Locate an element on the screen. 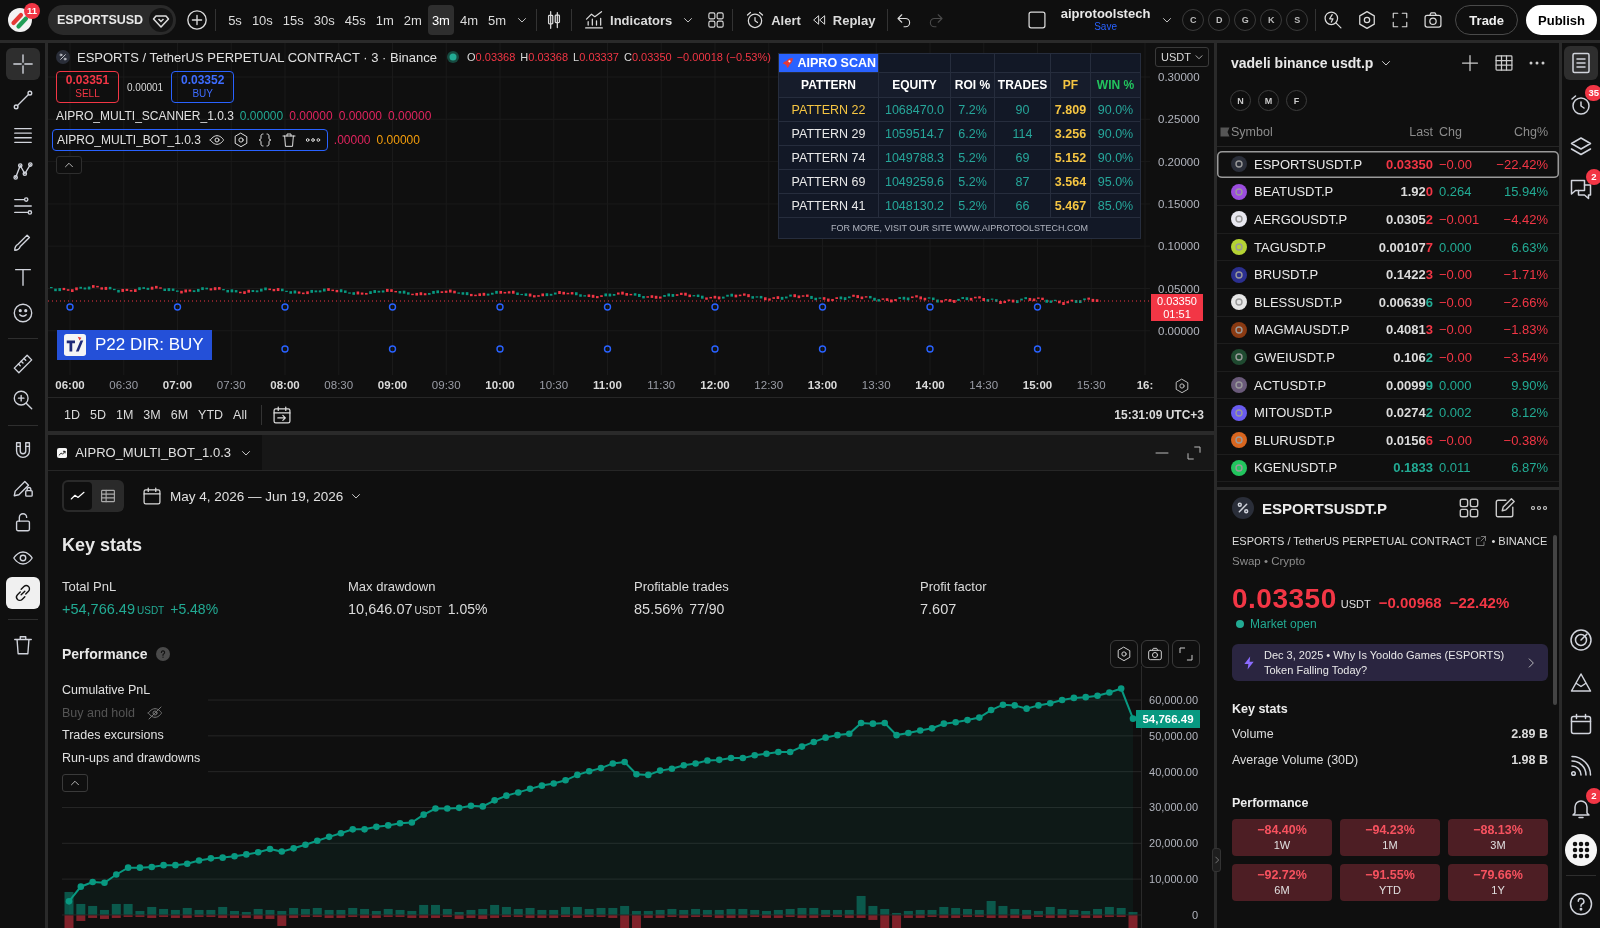 The height and width of the screenshot is (928, 1600). interval-tab: 30s is located at coordinates (324, 20).